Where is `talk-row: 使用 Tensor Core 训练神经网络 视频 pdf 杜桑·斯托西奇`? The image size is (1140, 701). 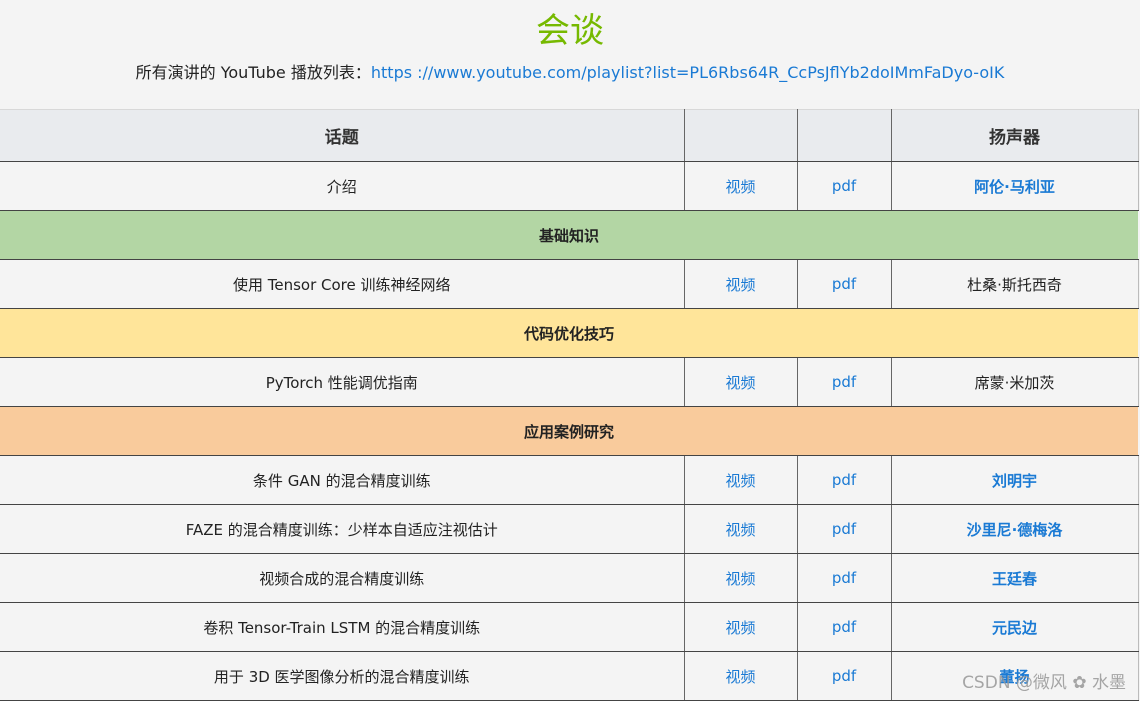
talk-row: 使用 Tensor Core 训练神经网络 视频 pdf 杜桑·斯托西奇 is located at coordinates (569, 284).